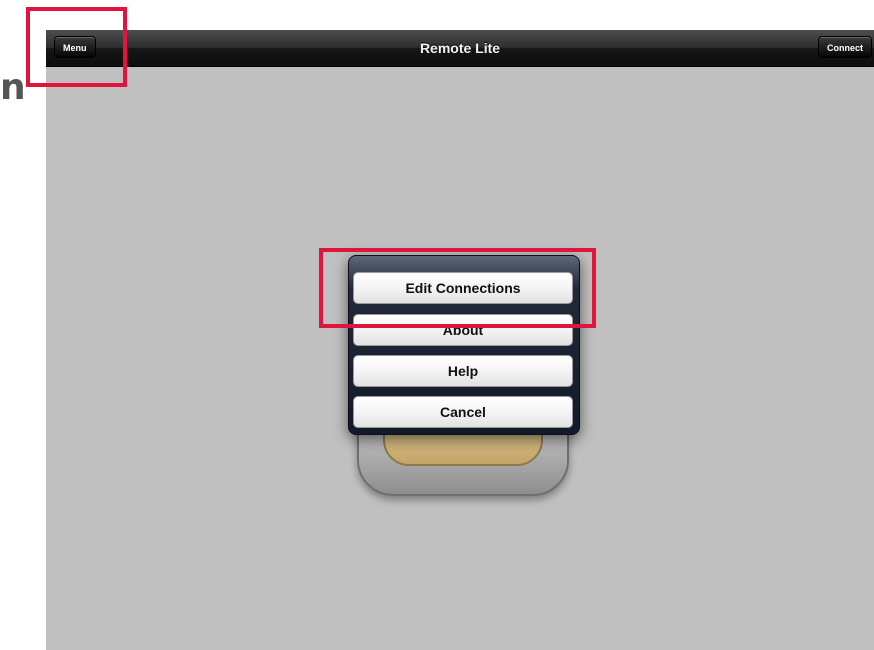  What do you see at coordinates (13, 87) in the screenshot?
I see `partial-caption-letter: n` at bounding box center [13, 87].